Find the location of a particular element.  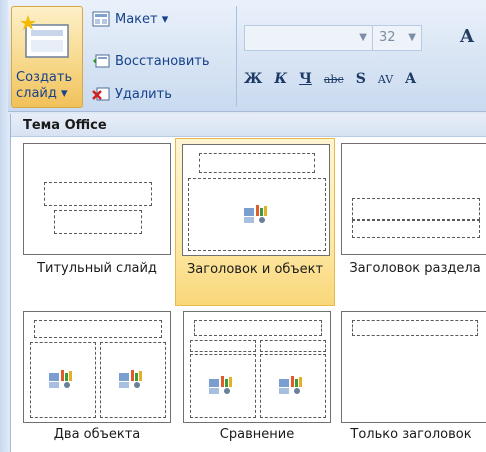

layout-icon is located at coordinates (101, 19).